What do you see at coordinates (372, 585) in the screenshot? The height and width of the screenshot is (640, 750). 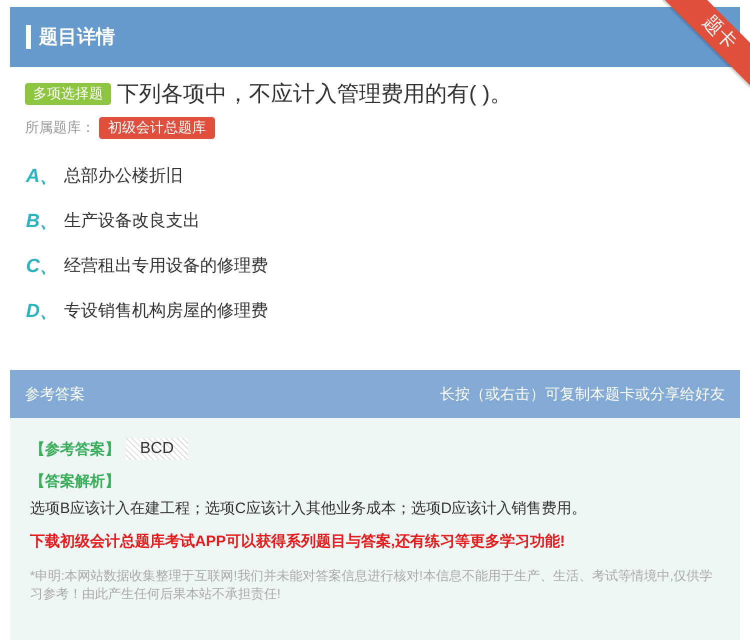 I see `disclaimer-text: *申明:本网站数据收集整理于互联网!我们并未能对答案信息进行核对!本信息不能用于生产、生活、考试等情境中,仅供学习参考！由此产生任何后果本站不承担责任!` at bounding box center [372, 585].